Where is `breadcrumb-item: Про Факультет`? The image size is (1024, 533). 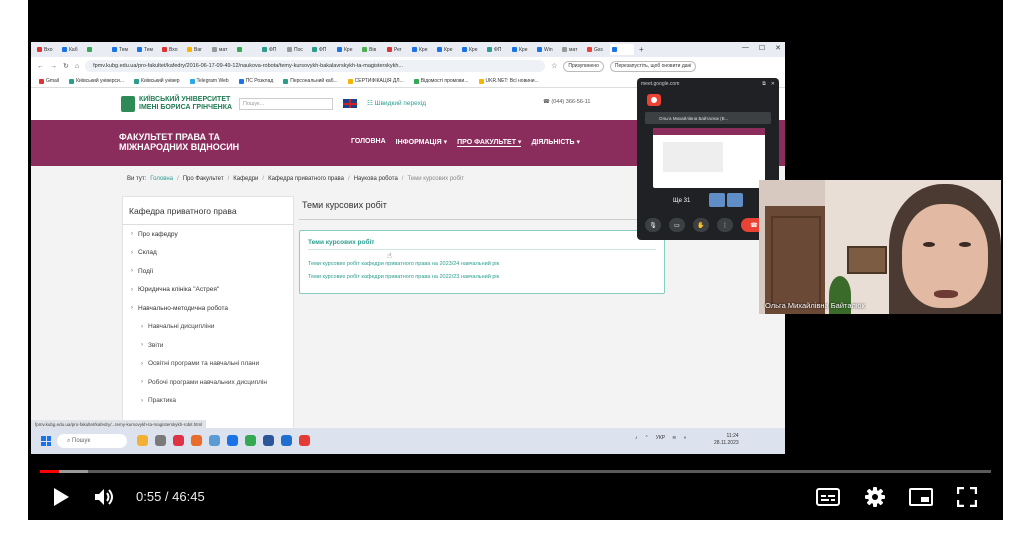 breadcrumb-item: Про Факультет is located at coordinates (203, 179).